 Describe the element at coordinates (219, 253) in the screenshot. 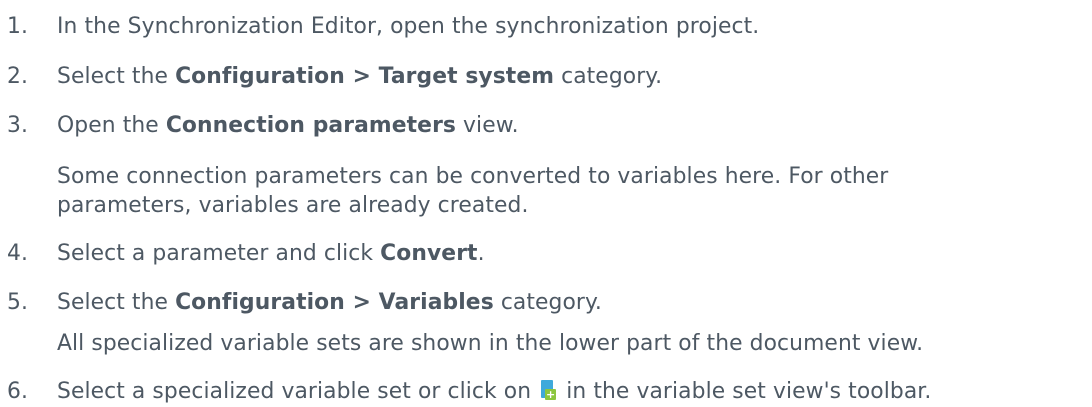

I see `step-text-plain: Select a parameter and click` at that location.